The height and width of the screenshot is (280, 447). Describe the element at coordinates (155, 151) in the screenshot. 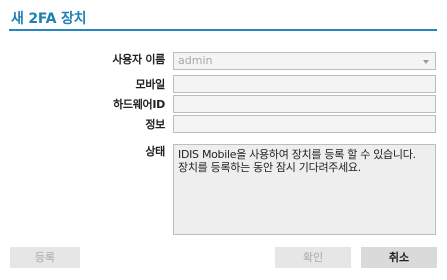

I see `status-label: 상태` at that location.